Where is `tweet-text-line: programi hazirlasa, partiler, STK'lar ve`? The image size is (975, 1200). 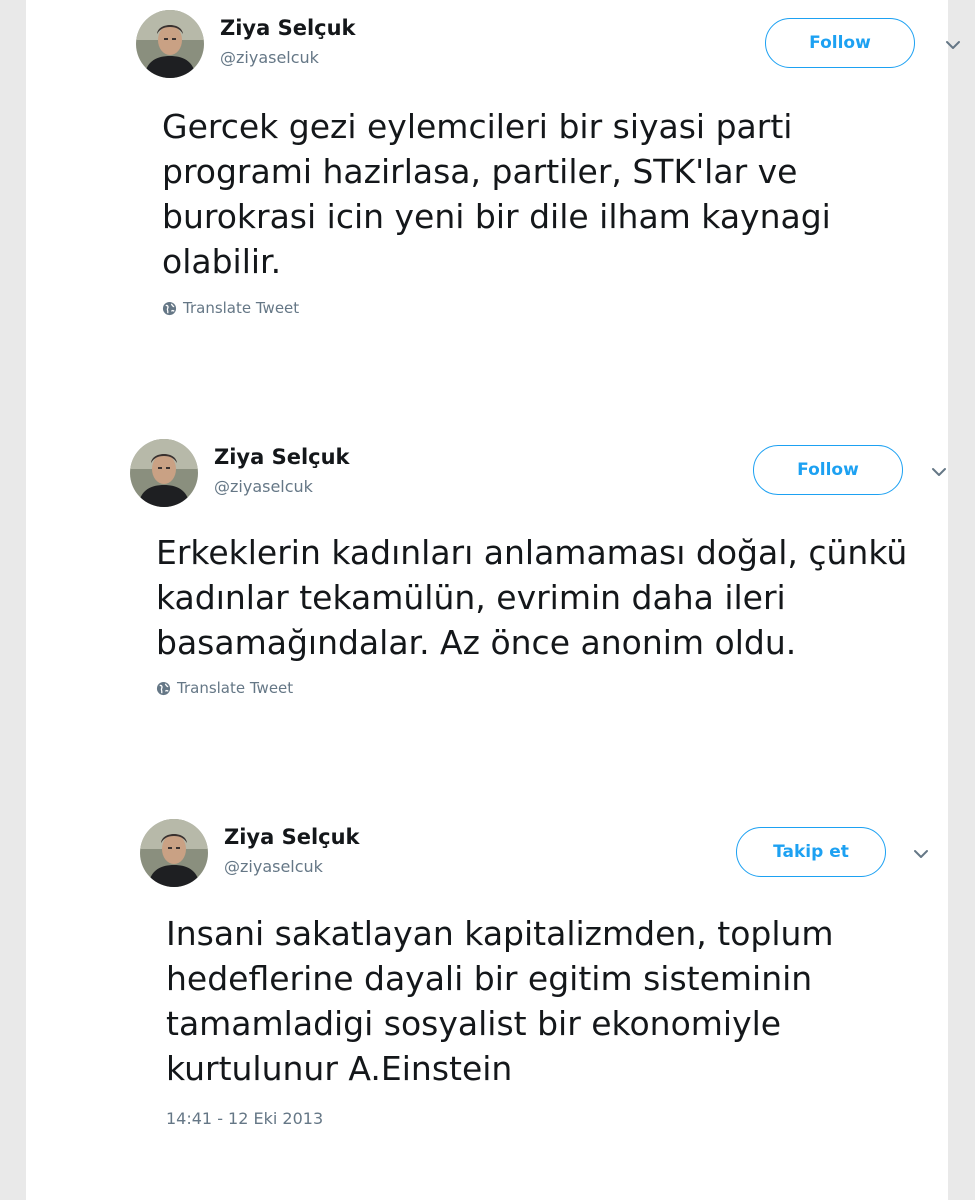
tweet-text-line: programi hazirlasa, partiler, STK'lar ve is located at coordinates (480, 171).